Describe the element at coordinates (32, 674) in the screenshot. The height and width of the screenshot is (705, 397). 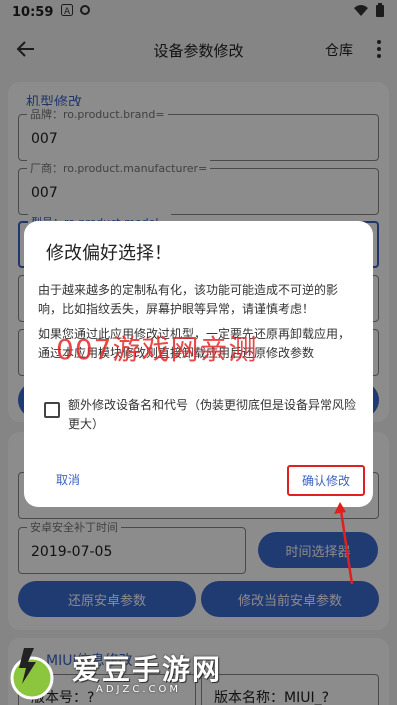
I see `logo-emblem-icon` at that location.